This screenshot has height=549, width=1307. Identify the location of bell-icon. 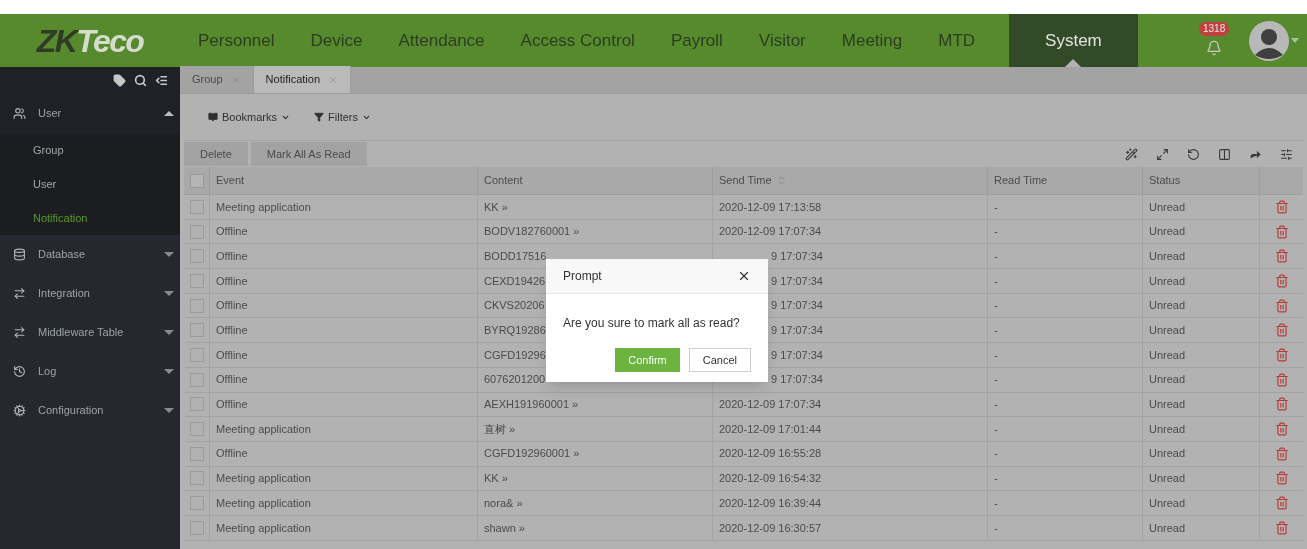
(1214, 47).